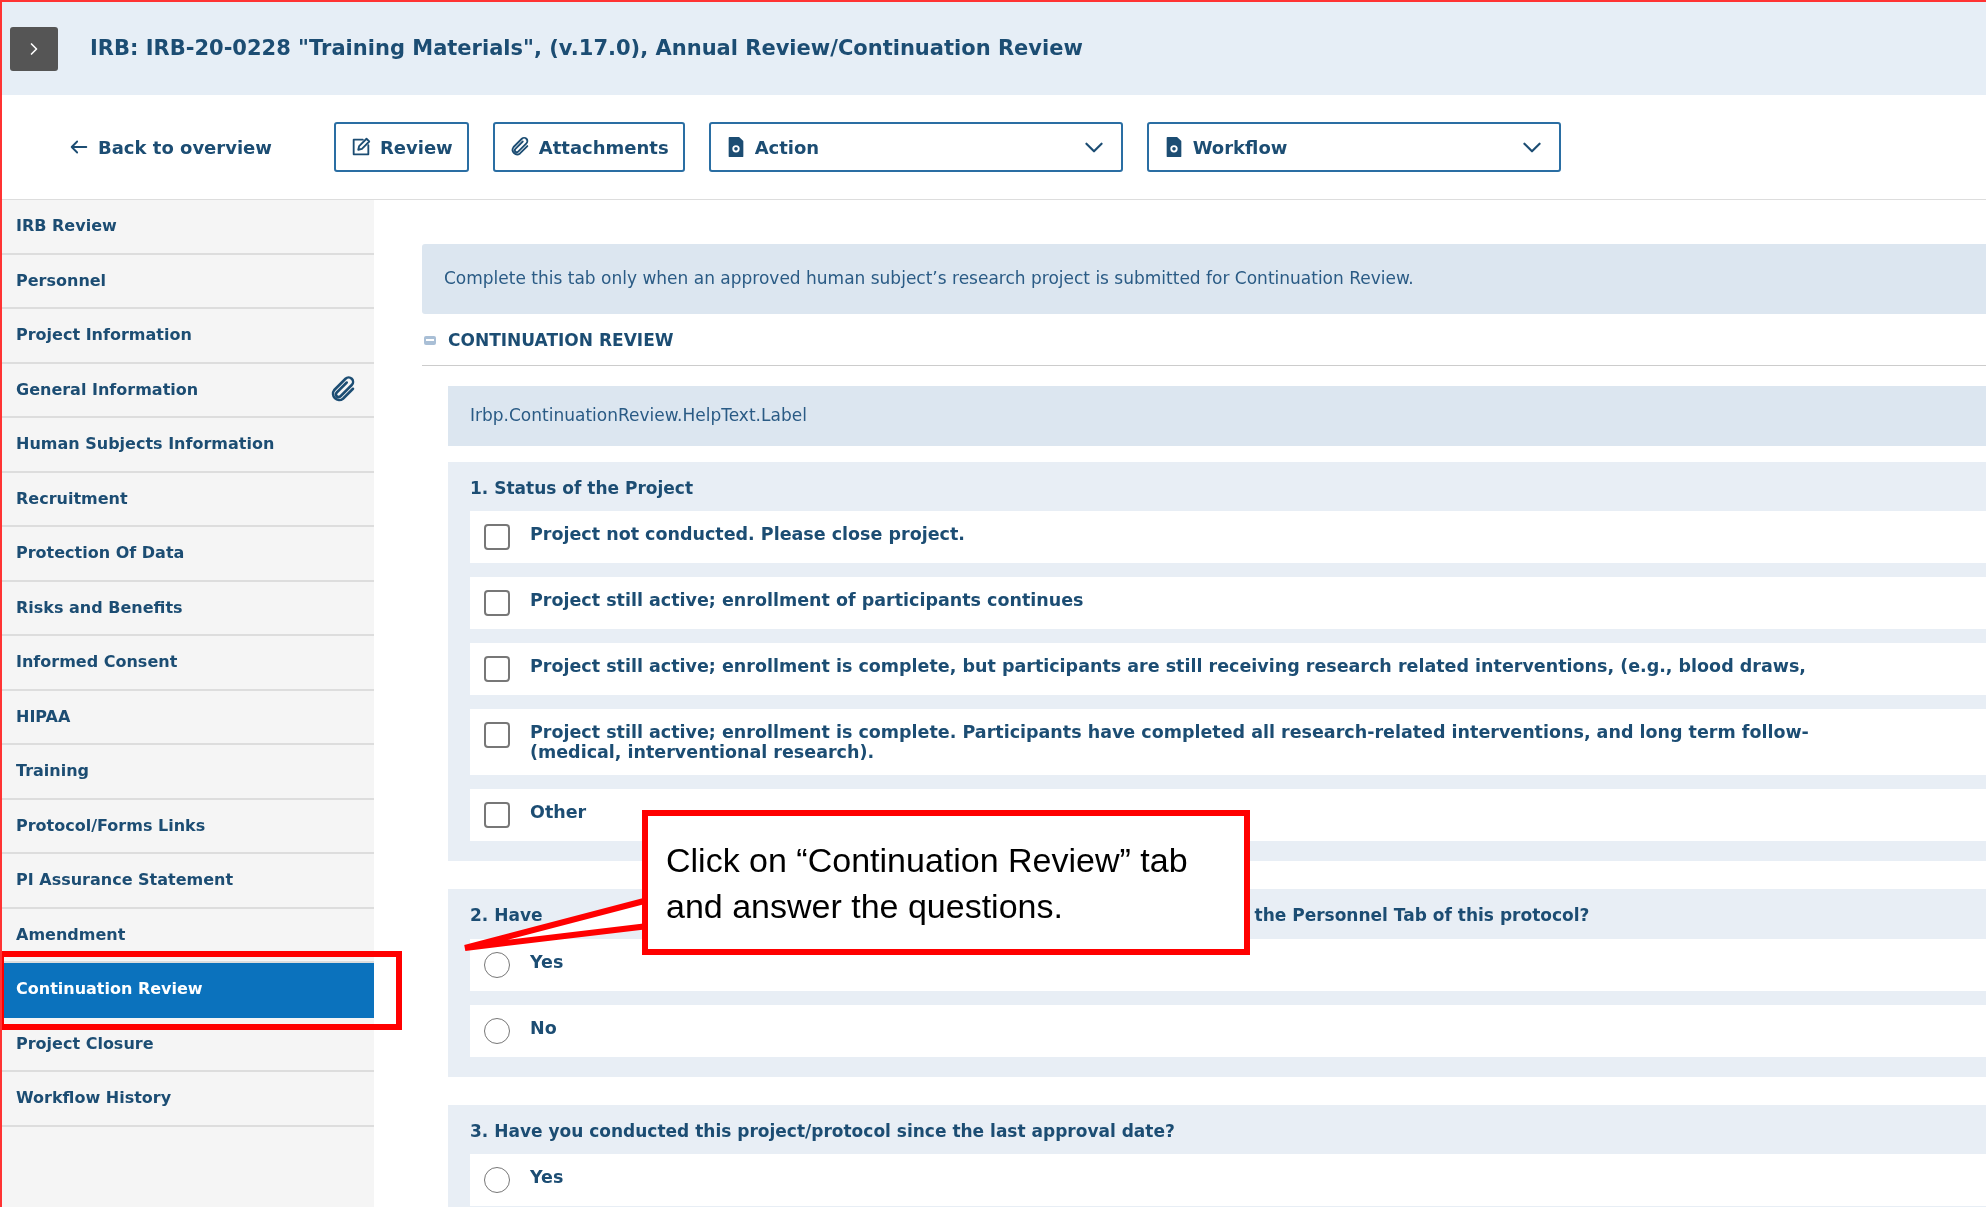  What do you see at coordinates (1204, 279) in the screenshot?
I see `info-banner: Complete this tab only when an approved human subject’s research project is submitted for Continuation Review.` at bounding box center [1204, 279].